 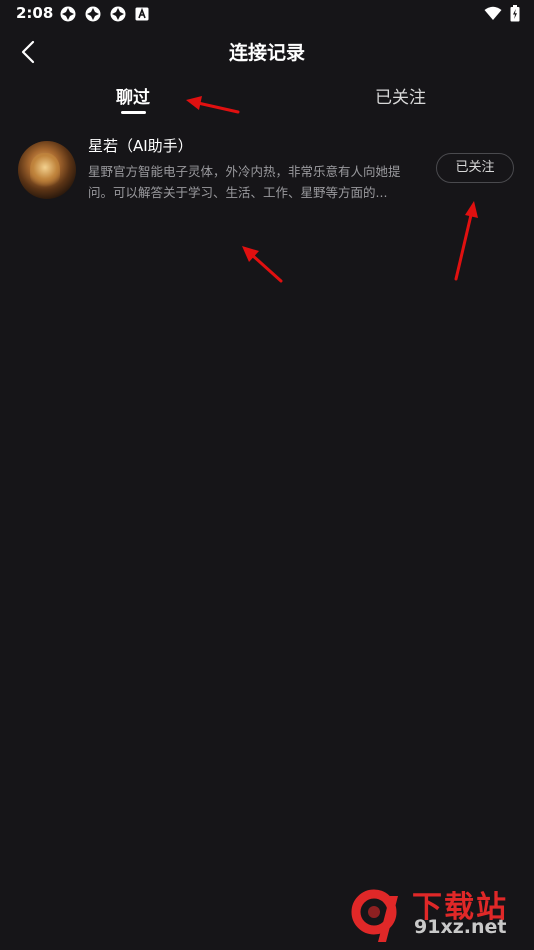 I want to click on avatar, so click(x=47, y=170).